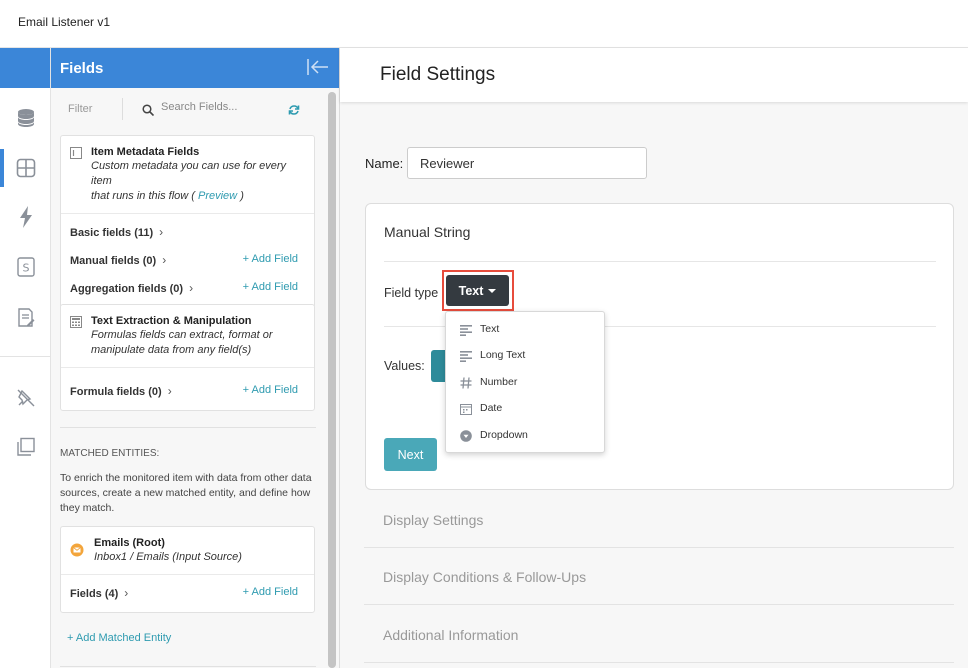 This screenshot has width=968, height=668. Describe the element at coordinates (659, 576) in the screenshot. I see `accordion-display-conditions: Display Conditions & Follow-Ups` at that location.